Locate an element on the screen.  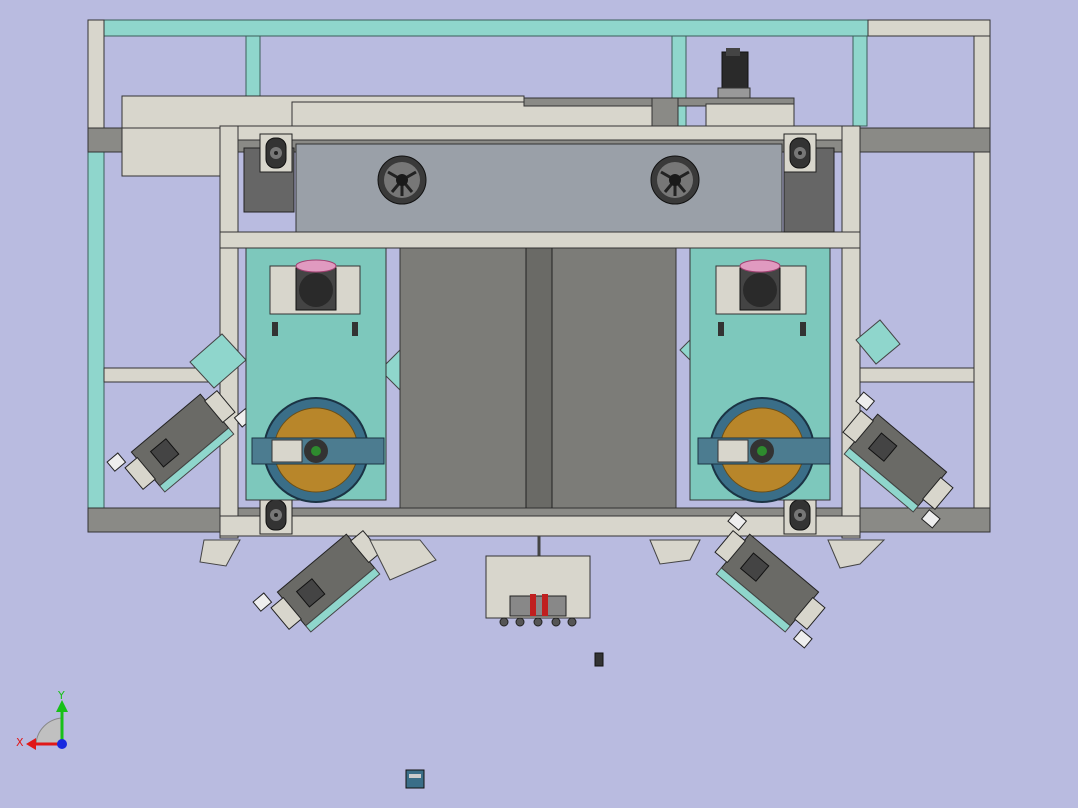
x-axis-label: X is located at coordinates (20, 742).